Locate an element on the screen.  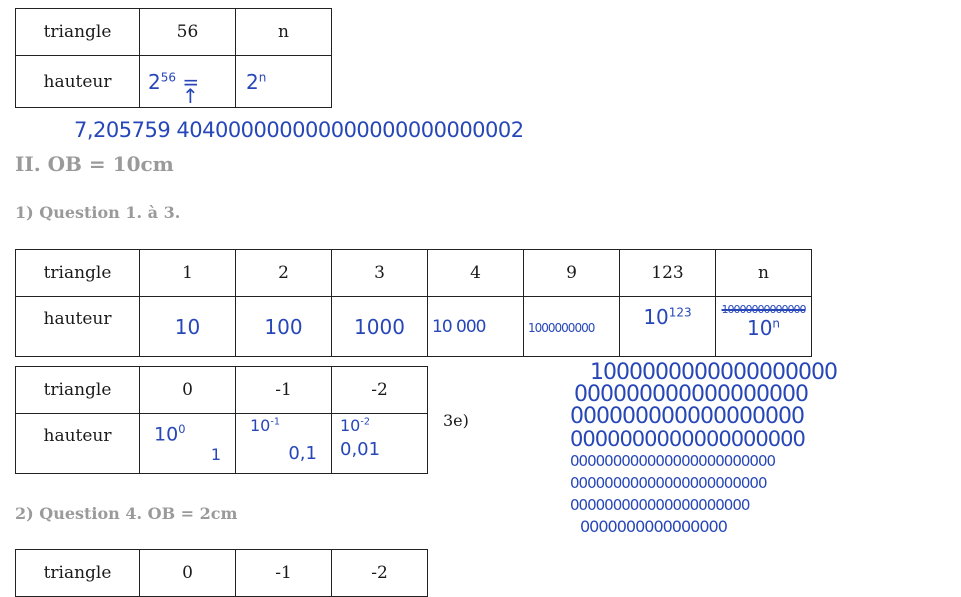
label-3e: 3e) is located at coordinates (456, 420).